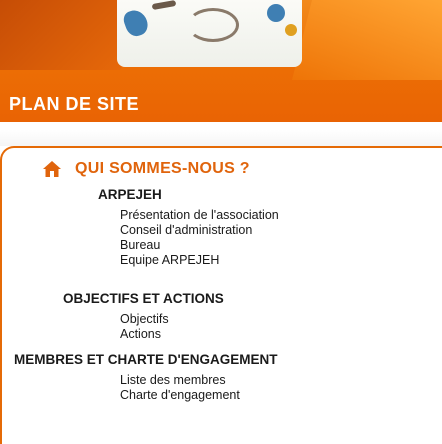  I want to click on group-items-objectifs-actions: Objectifs Actions, so click(144, 327).